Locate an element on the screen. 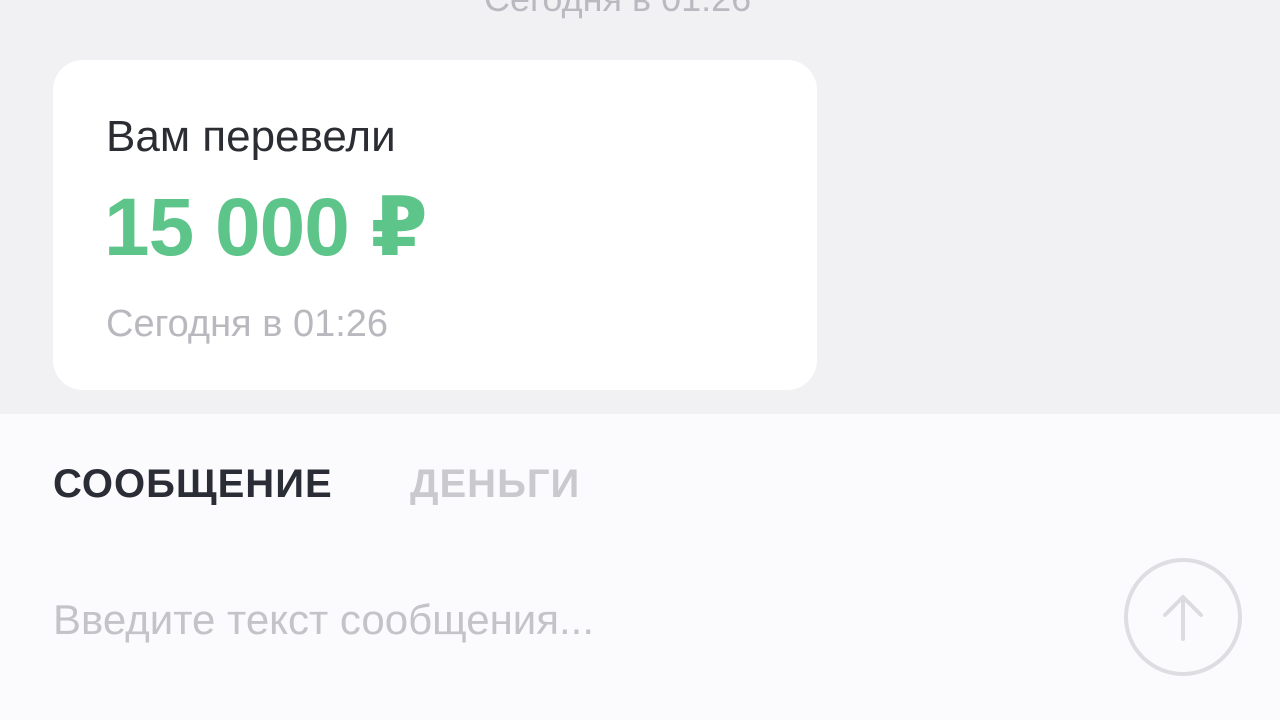 The height and width of the screenshot is (720, 1280). transfer-title: Вам перевели is located at coordinates (251, 136).